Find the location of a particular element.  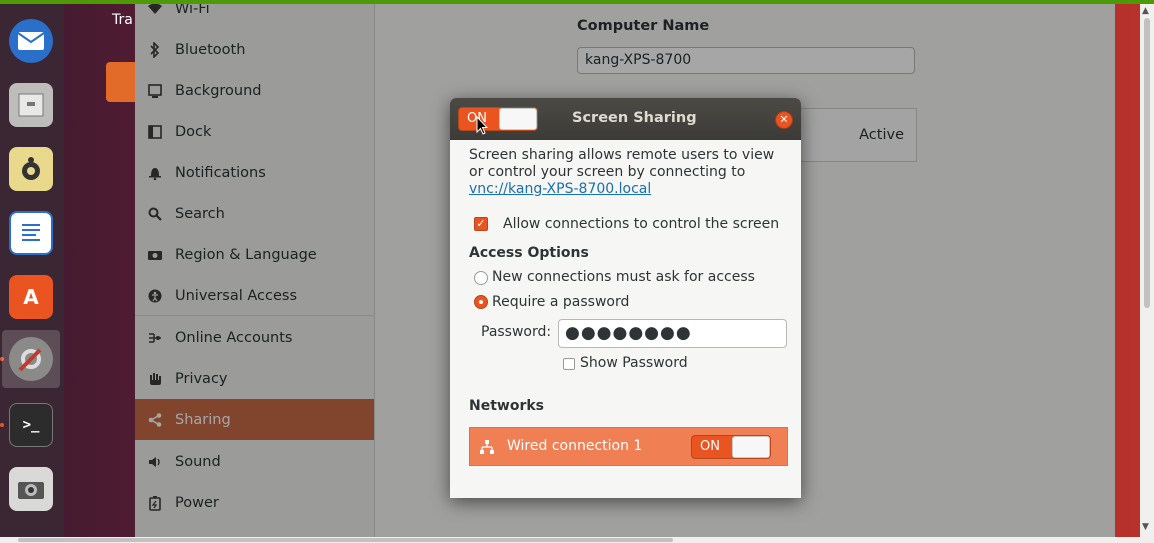

writer-icon is located at coordinates (31, 233).